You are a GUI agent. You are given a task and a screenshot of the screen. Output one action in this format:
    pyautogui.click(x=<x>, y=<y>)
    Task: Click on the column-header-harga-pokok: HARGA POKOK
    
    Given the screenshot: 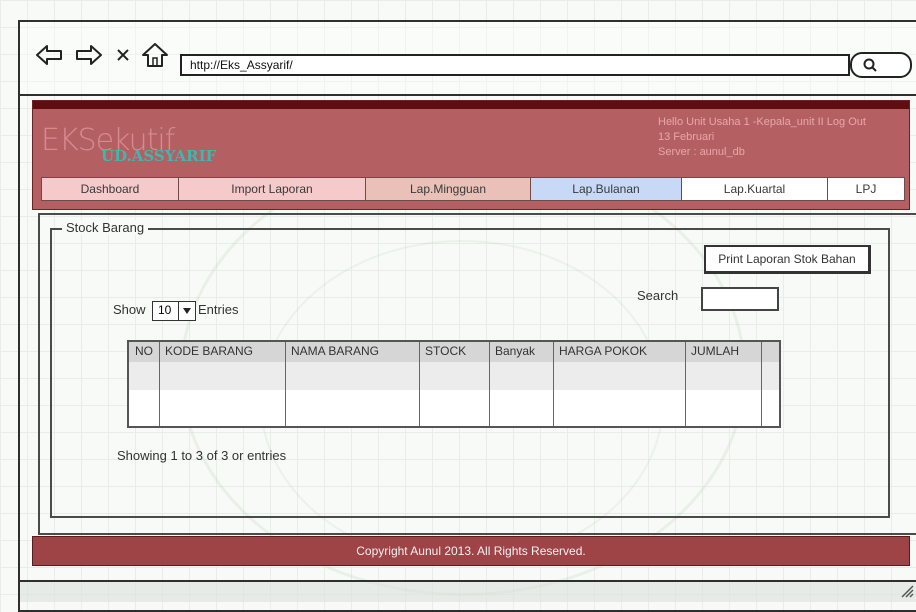 What is the action you would take?
    pyautogui.click(x=603, y=351)
    